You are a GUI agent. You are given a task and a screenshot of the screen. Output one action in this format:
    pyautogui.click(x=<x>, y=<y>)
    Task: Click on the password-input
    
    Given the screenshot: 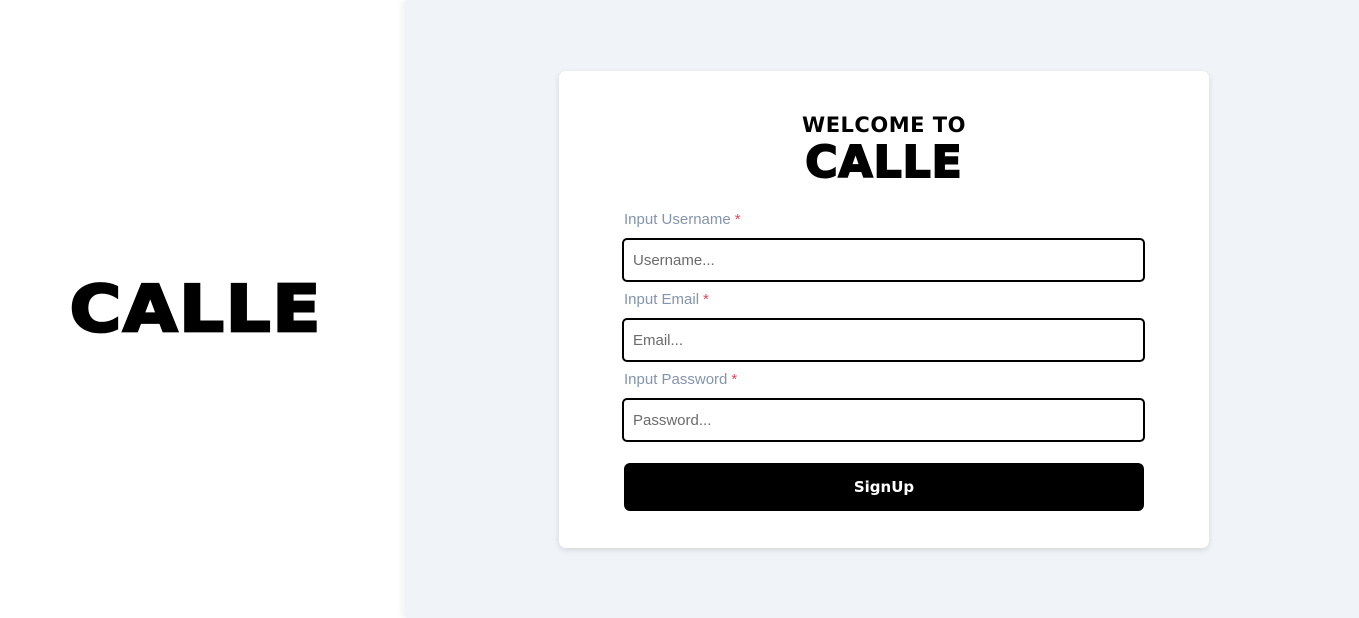 What is the action you would take?
    pyautogui.click(x=883, y=420)
    